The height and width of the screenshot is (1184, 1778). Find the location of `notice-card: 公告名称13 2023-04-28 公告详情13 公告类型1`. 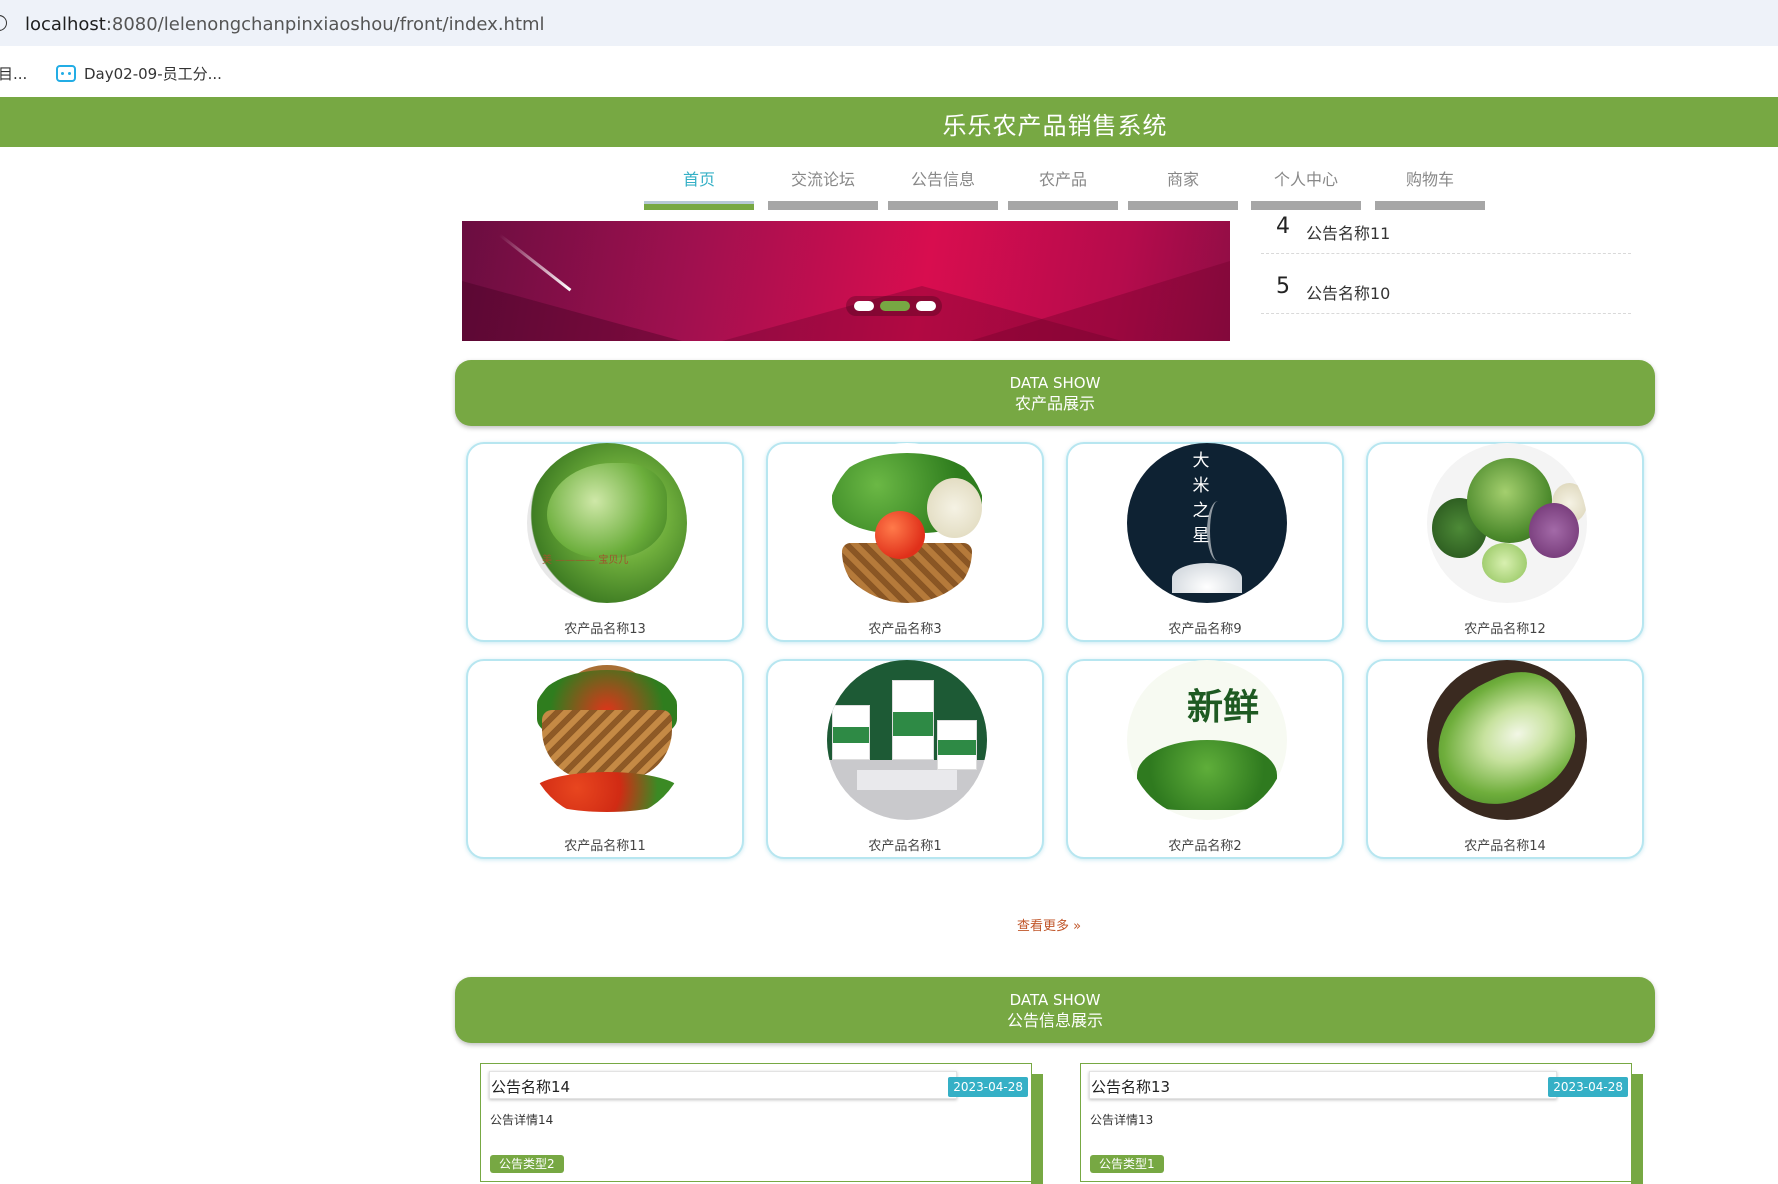

notice-card: 公告名称13 2023-04-28 公告详情13 公告类型1 is located at coordinates (1361, 1123).